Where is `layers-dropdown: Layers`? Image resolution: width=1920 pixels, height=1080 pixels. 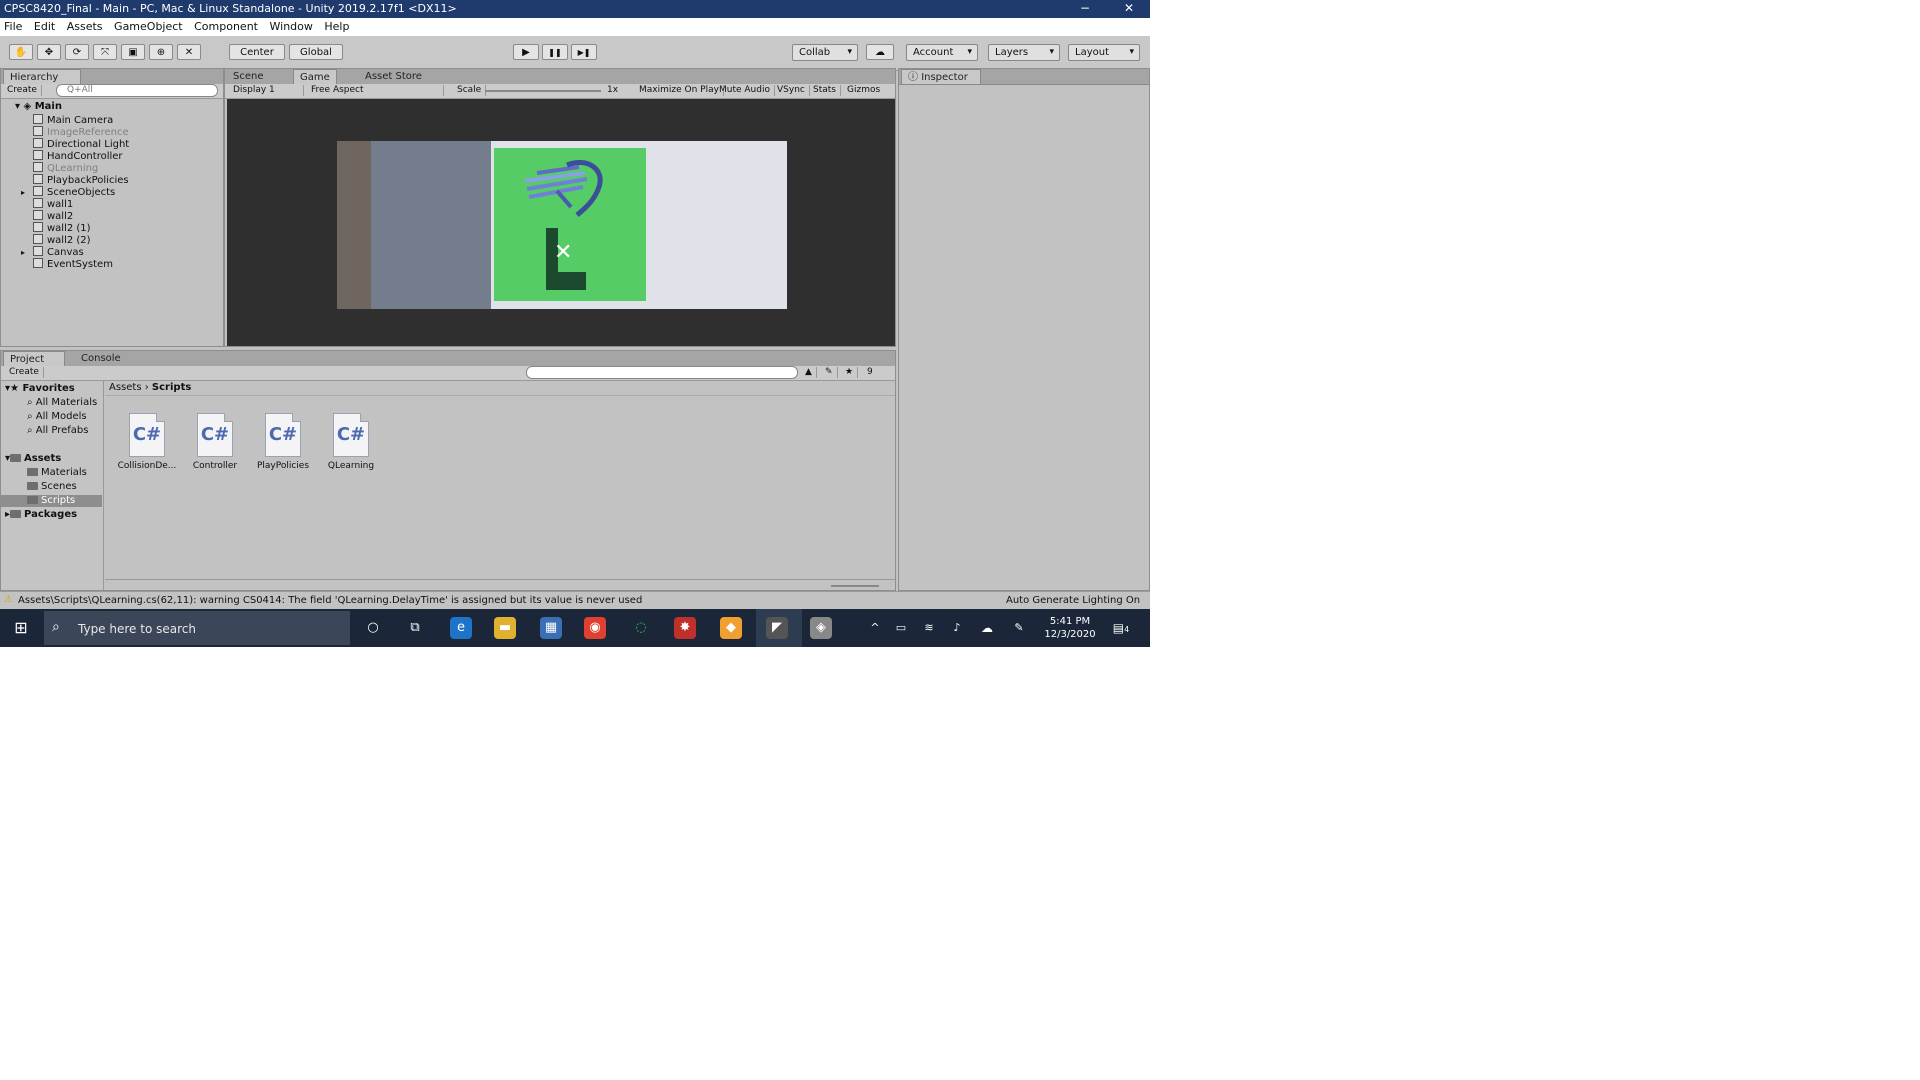 layers-dropdown: Layers is located at coordinates (1024, 52).